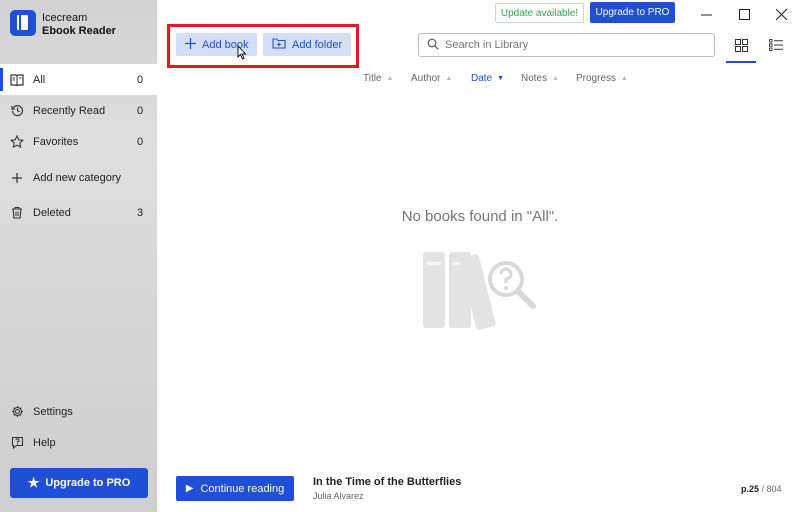 The width and height of the screenshot is (800, 512). What do you see at coordinates (433, 45) in the screenshot?
I see `search-icon` at bounding box center [433, 45].